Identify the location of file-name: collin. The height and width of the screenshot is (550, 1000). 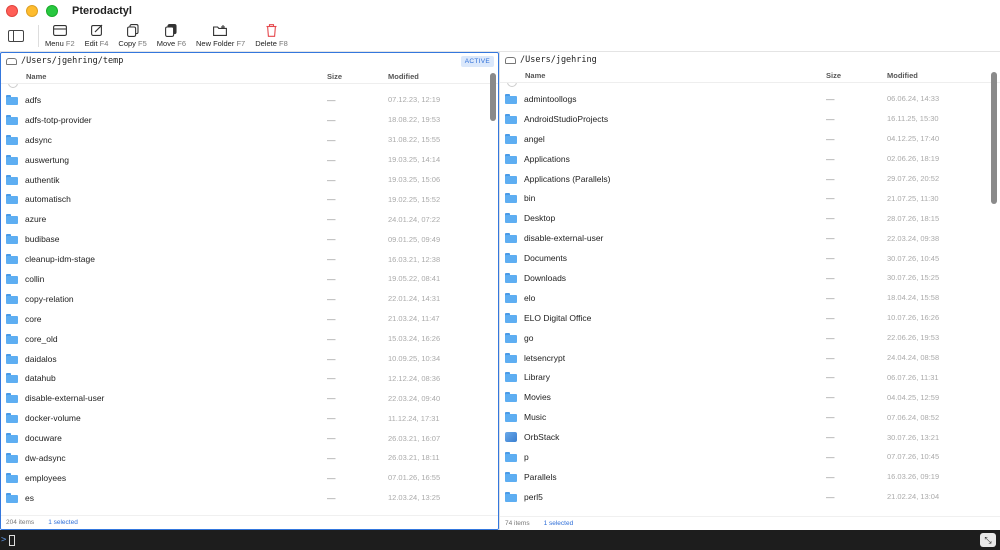
(35, 278).